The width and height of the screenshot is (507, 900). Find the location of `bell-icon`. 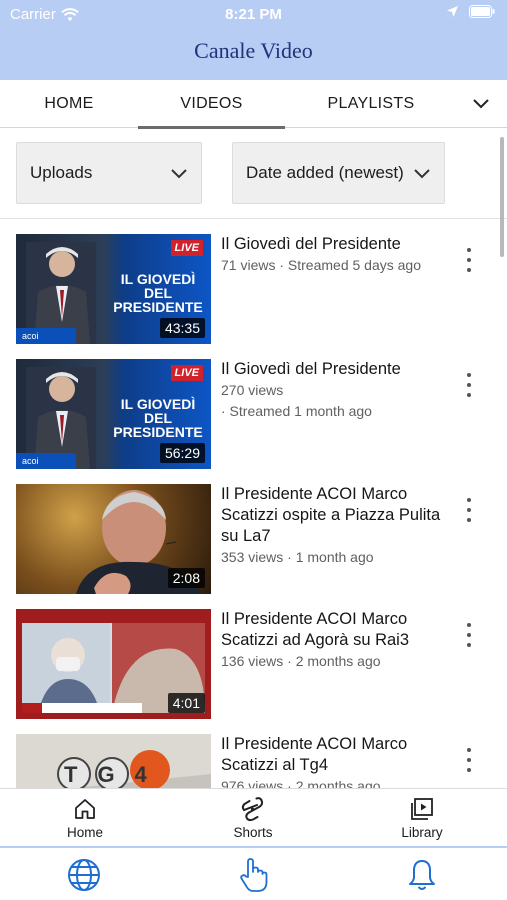

bell-icon is located at coordinates (422, 875).